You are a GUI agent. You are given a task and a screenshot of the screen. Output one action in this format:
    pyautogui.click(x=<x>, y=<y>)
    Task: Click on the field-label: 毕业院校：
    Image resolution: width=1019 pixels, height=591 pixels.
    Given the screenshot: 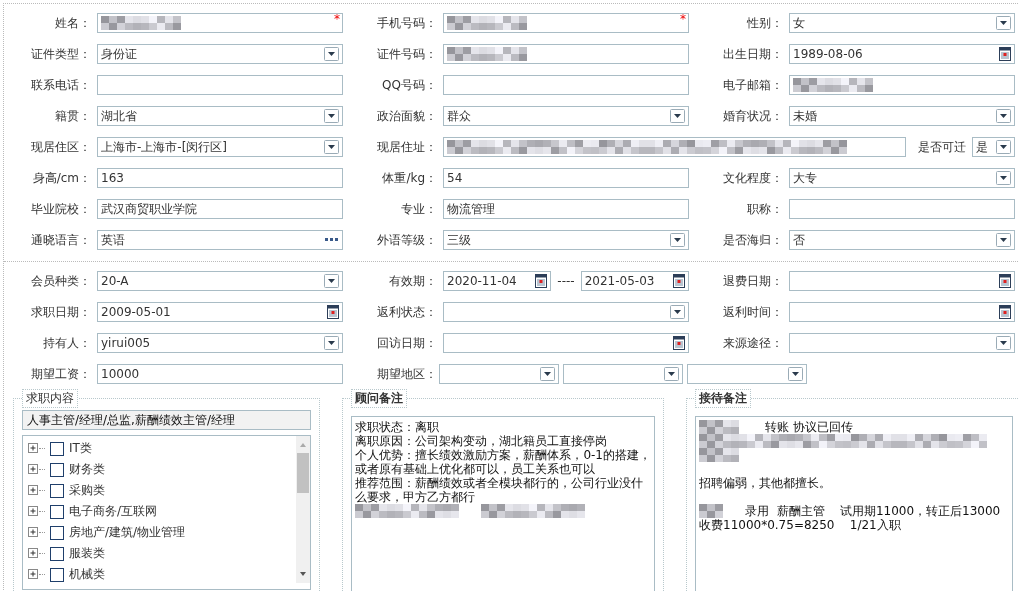 What is the action you would take?
    pyautogui.click(x=60, y=209)
    